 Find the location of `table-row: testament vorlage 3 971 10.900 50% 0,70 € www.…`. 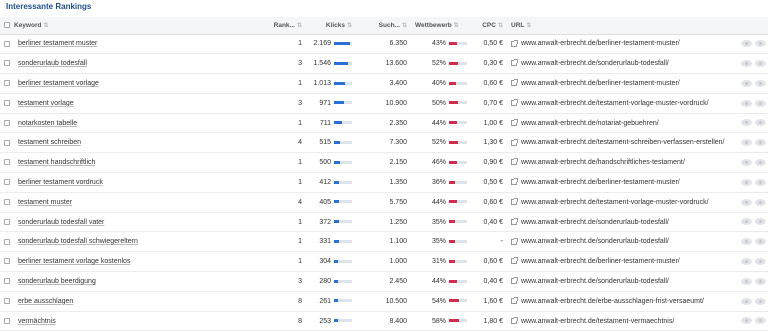

table-row: testament vorlage 3 971 10.900 50% 0,70 € www.… is located at coordinates (384, 103).